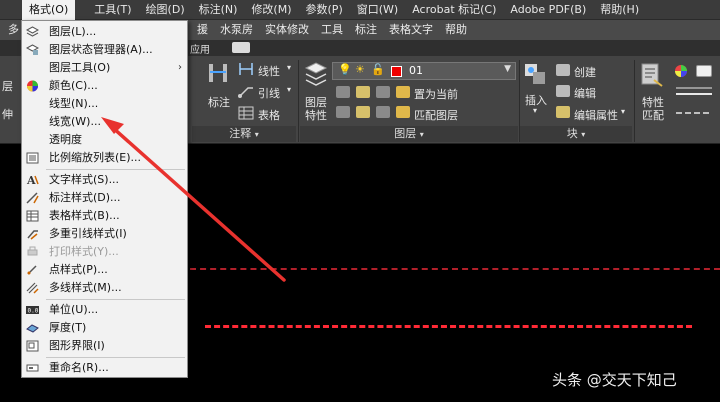  What do you see at coordinates (694, 91) in the screenshot?
I see `lineweight-icon` at bounding box center [694, 91].